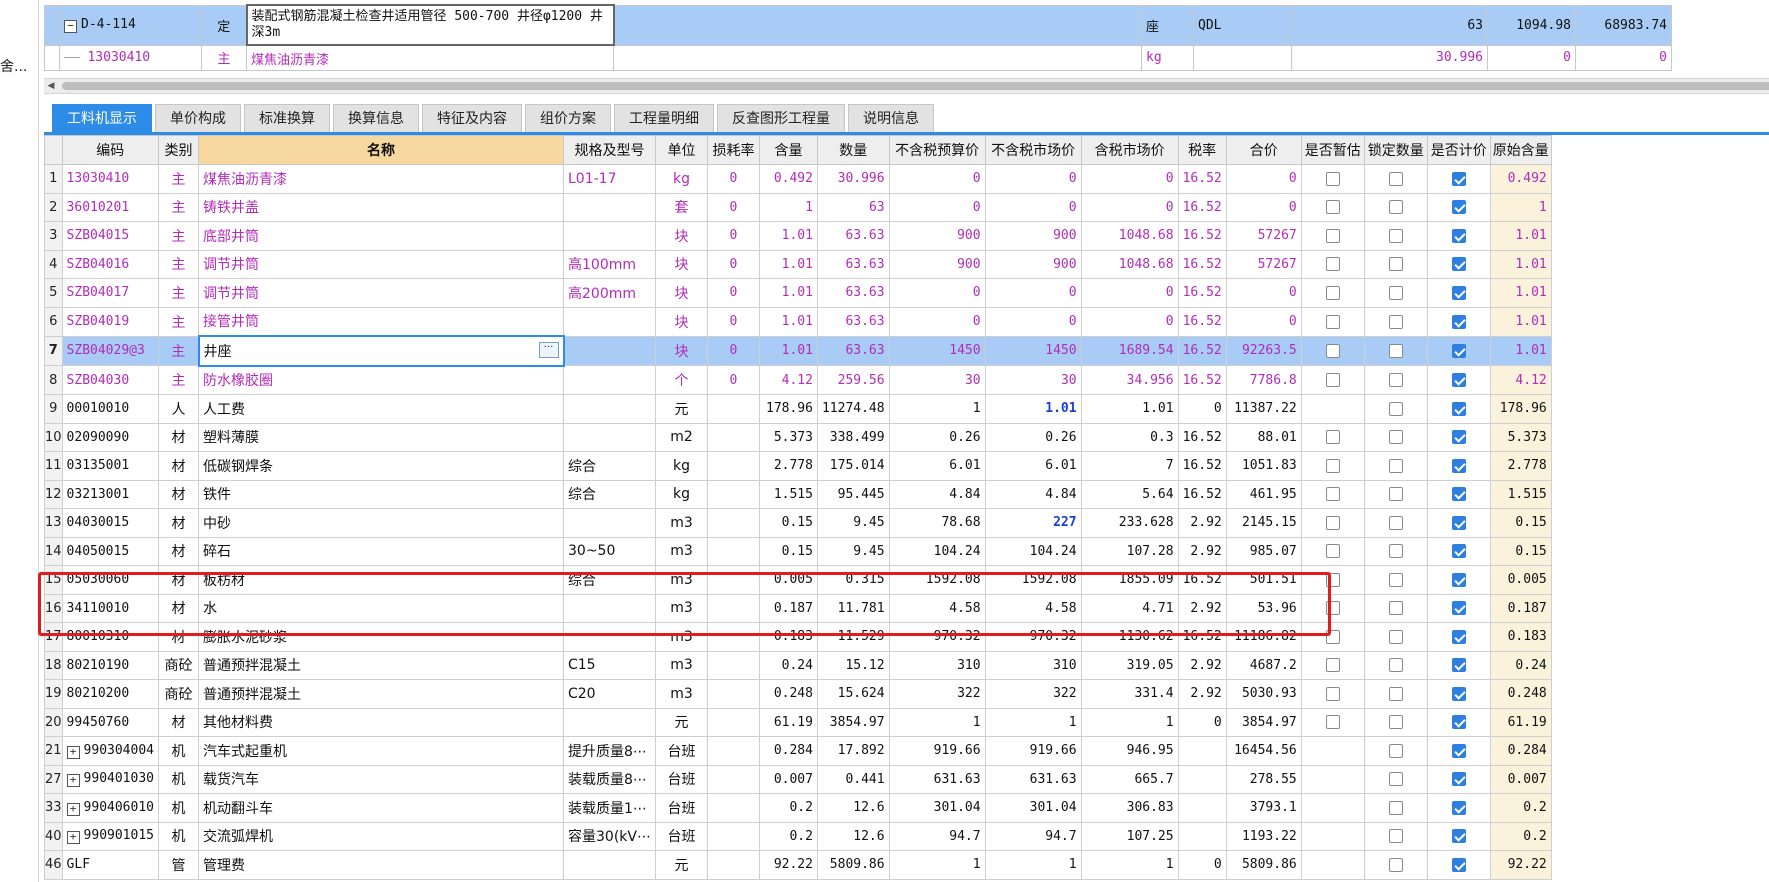 The image size is (1769, 882). What do you see at coordinates (853, 637) in the screenshot?
I see `quantity-cell: 11.529` at bounding box center [853, 637].